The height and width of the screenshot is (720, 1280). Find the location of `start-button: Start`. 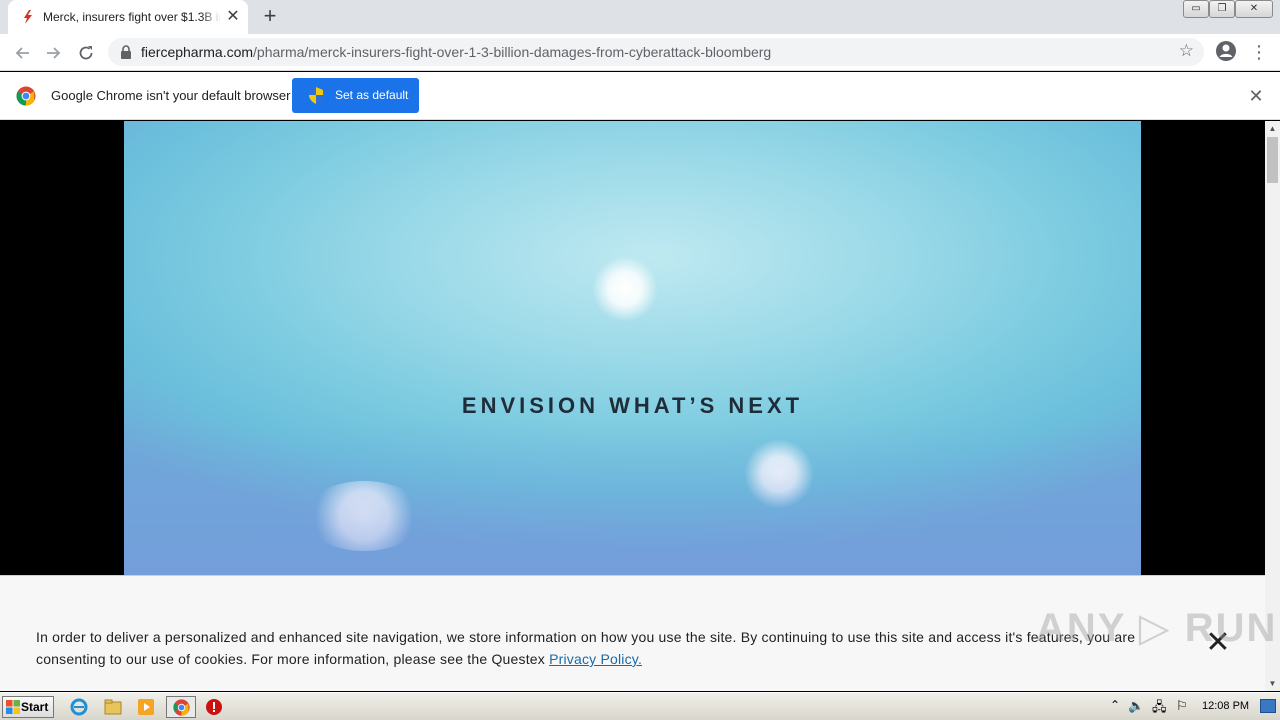

start-button: Start is located at coordinates (28, 707).